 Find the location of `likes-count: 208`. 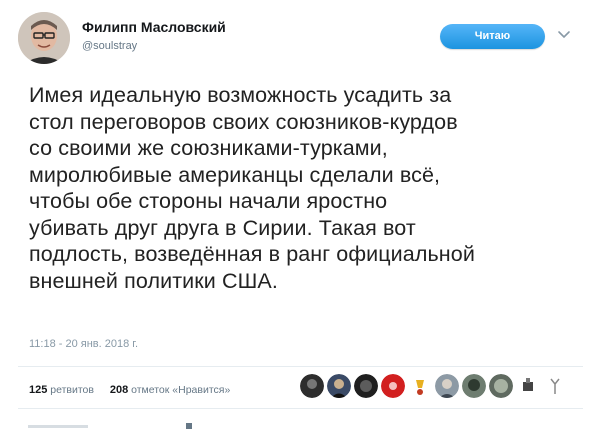

likes-count: 208 is located at coordinates (119, 390).